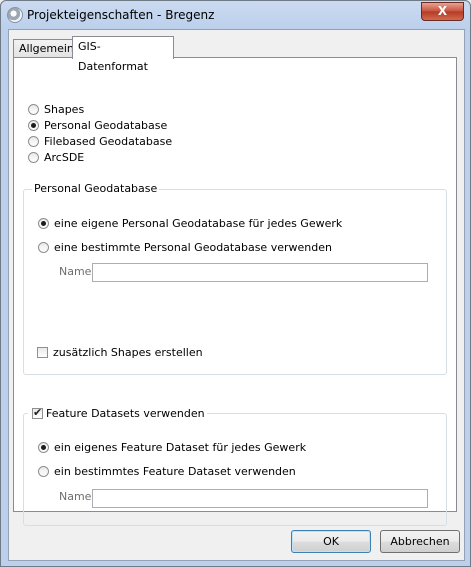 This screenshot has height=567, width=471. I want to click on radio-personal-geodatabase-label: Personal Geodatabase, so click(106, 125).